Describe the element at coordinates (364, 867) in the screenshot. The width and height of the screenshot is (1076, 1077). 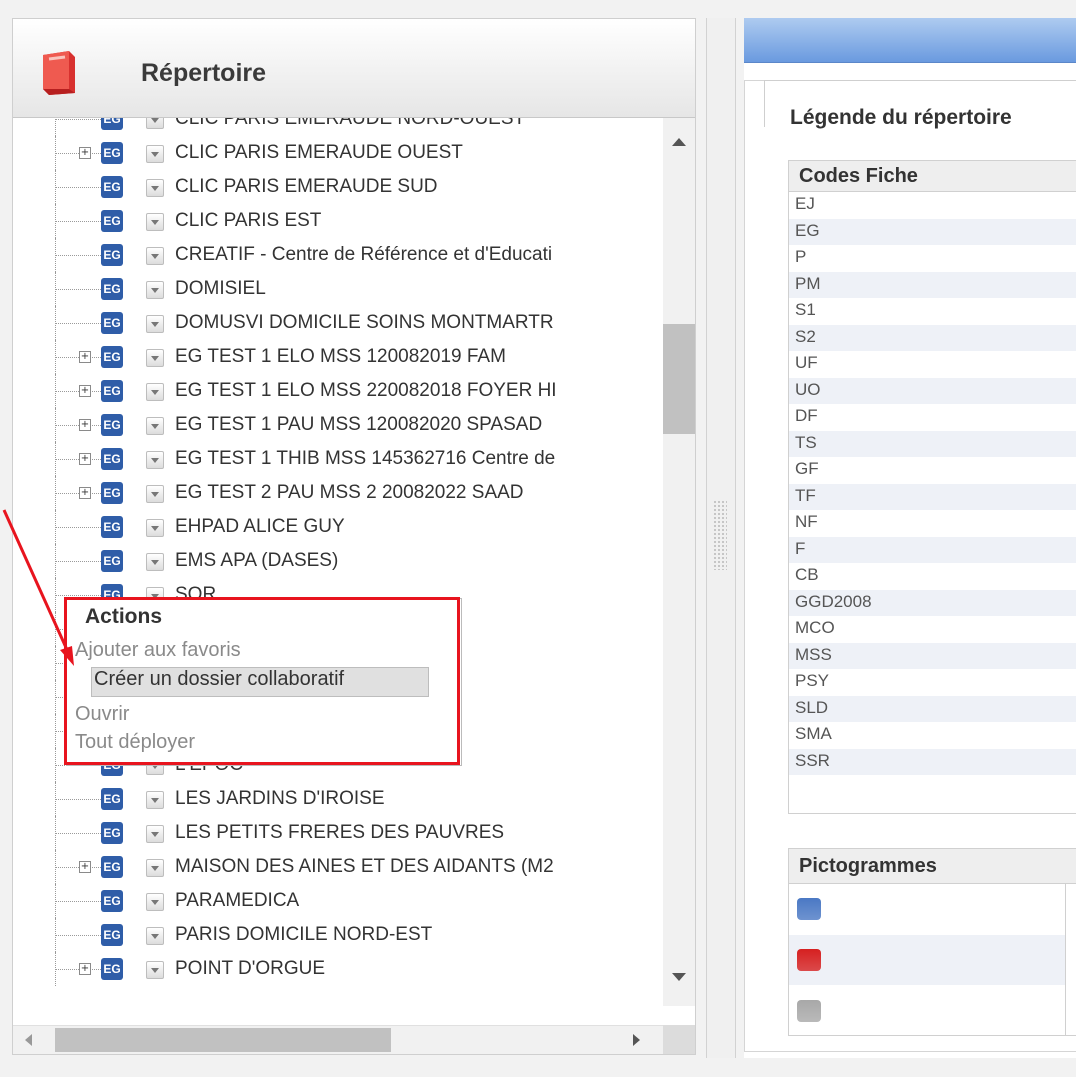
I see `tree-item-label: MAISON DES AINES ET DES AIDANTS (M2` at that location.